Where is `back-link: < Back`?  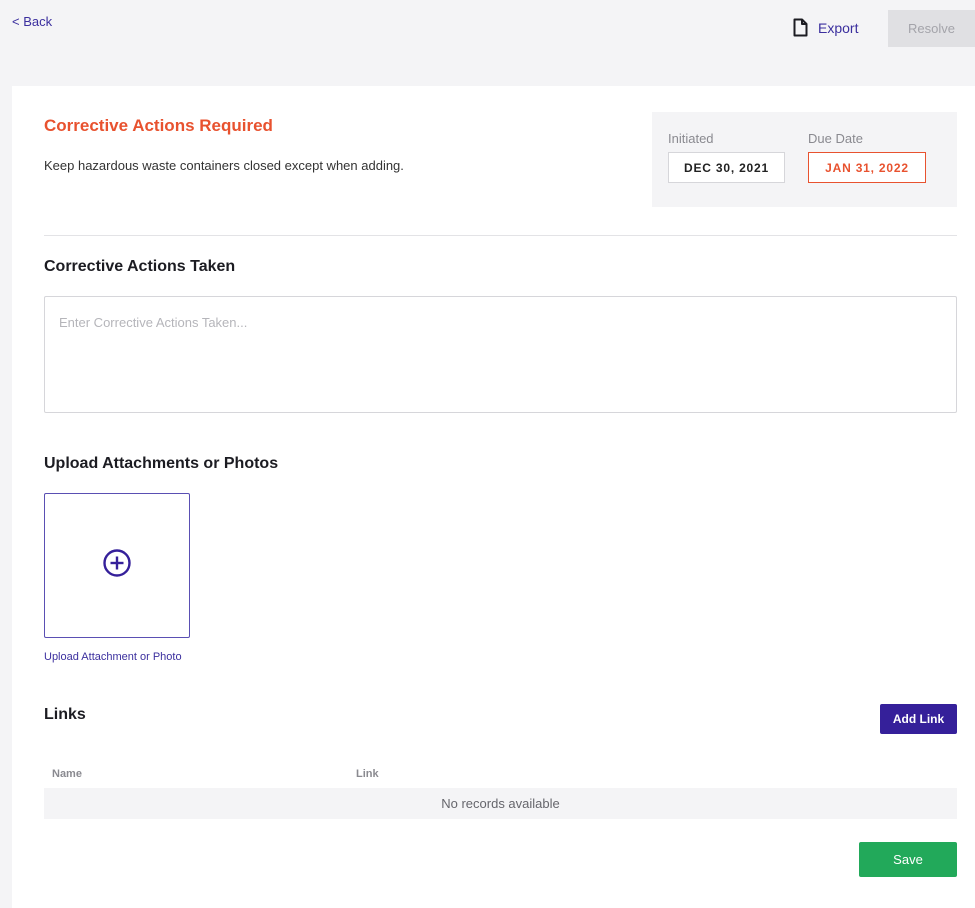 back-link: < Back is located at coordinates (32, 21).